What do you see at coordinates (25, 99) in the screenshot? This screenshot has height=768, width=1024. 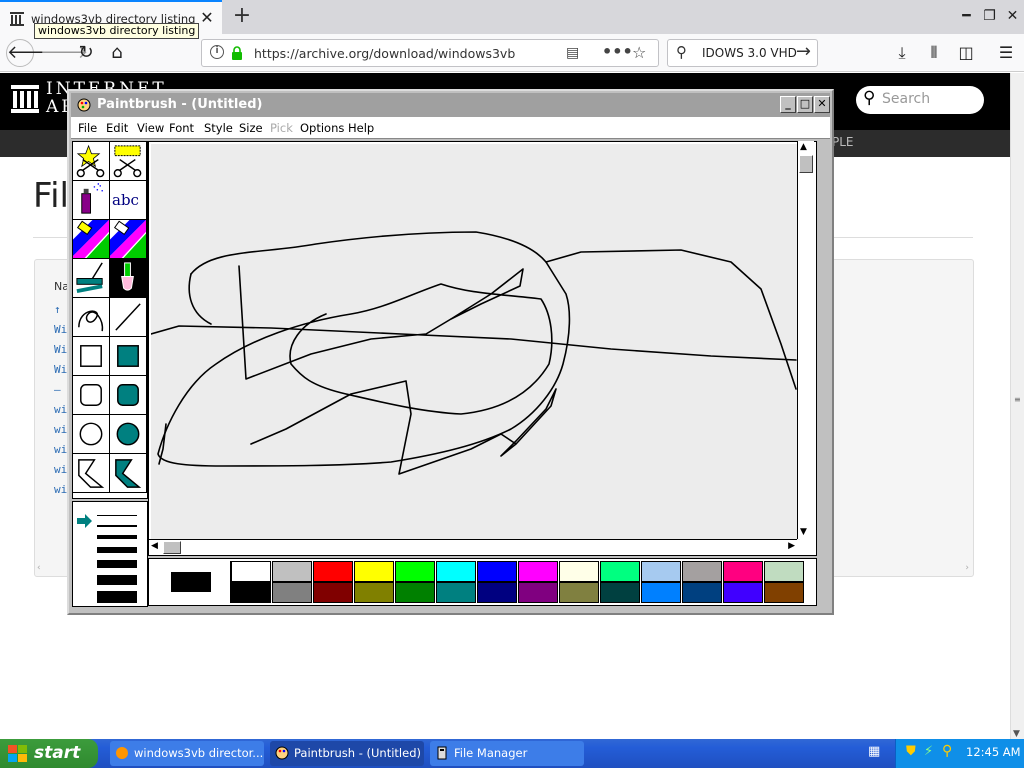 I see `archive-logo-icon` at bounding box center [25, 99].